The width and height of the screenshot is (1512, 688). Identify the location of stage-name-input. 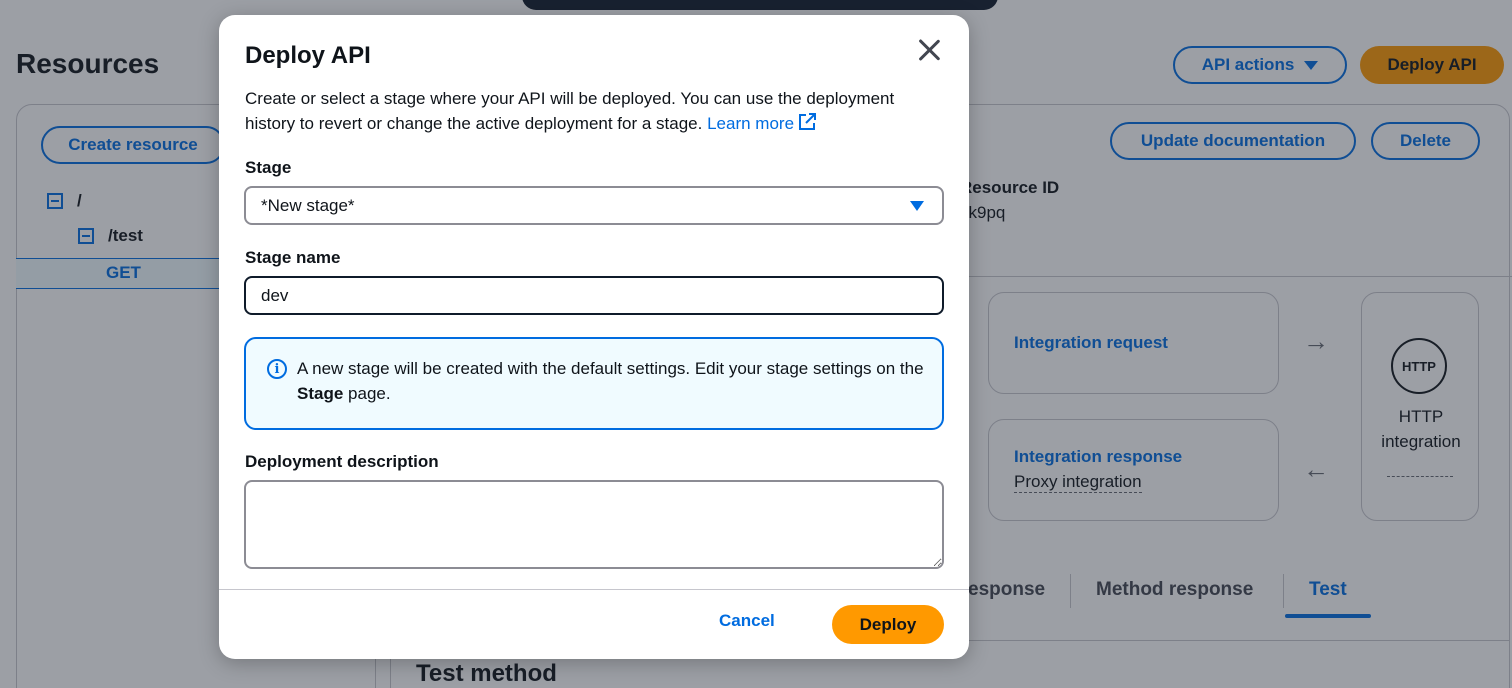
(594, 295).